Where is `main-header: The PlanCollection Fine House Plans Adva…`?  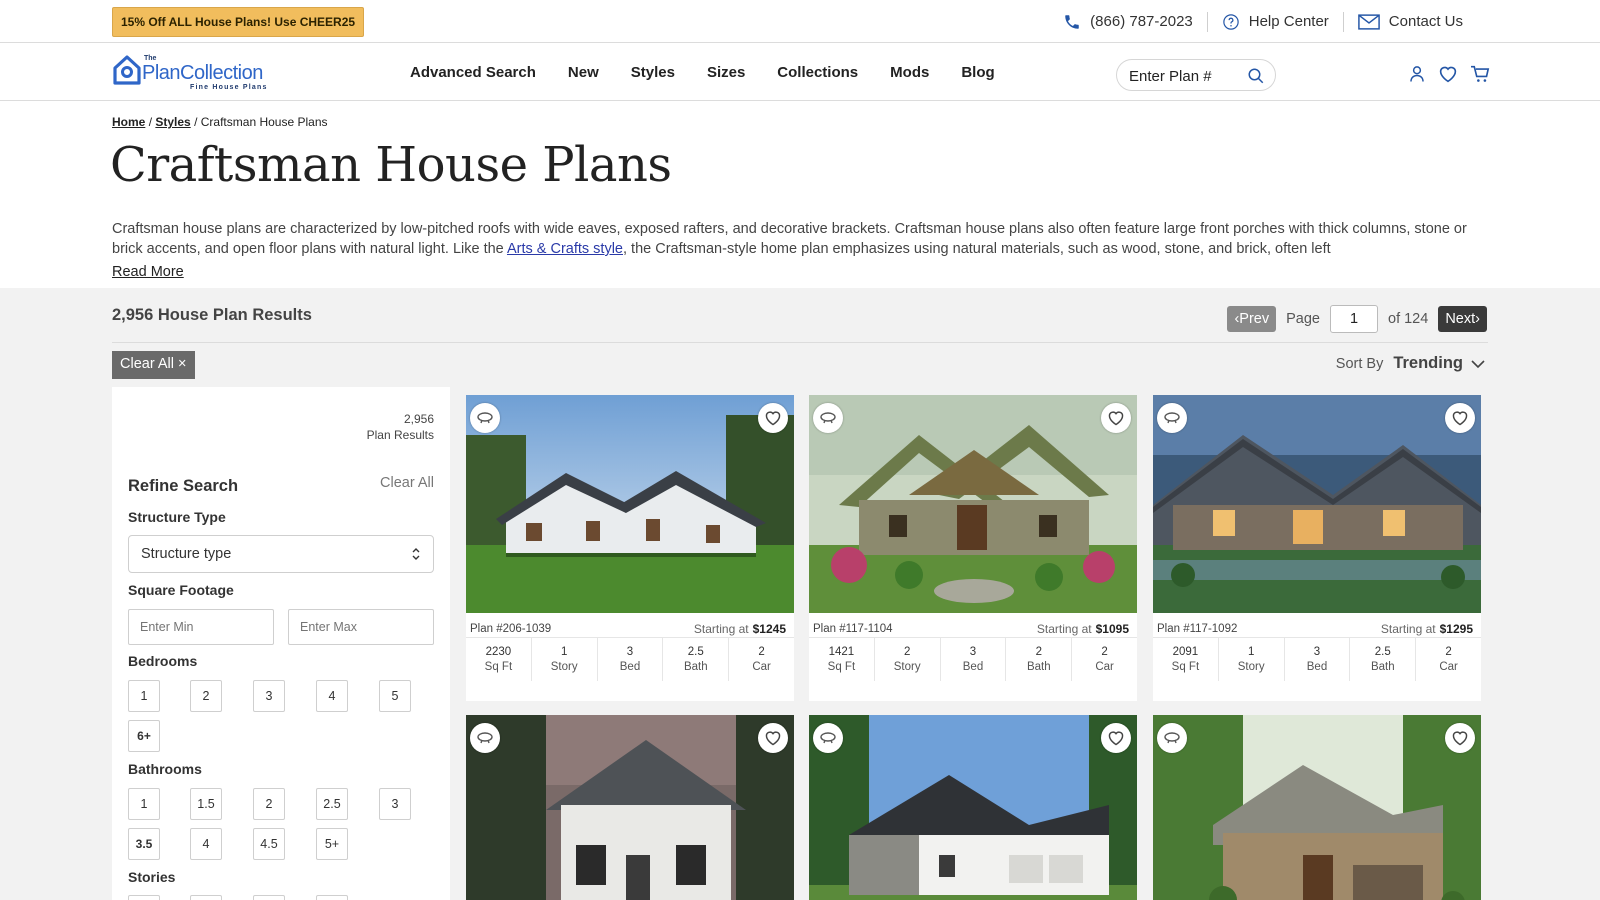
main-header: The PlanCollection Fine House Plans Adva… is located at coordinates (800, 72).